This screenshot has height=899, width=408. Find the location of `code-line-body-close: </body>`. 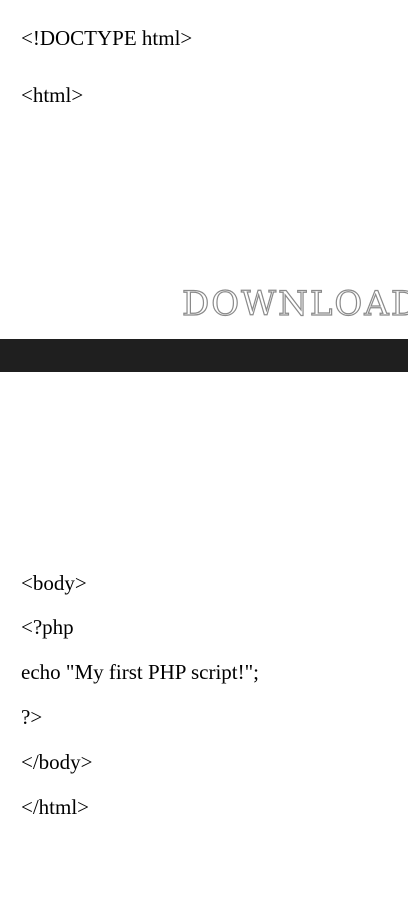

code-line-body-close: </body> is located at coordinates (57, 762).